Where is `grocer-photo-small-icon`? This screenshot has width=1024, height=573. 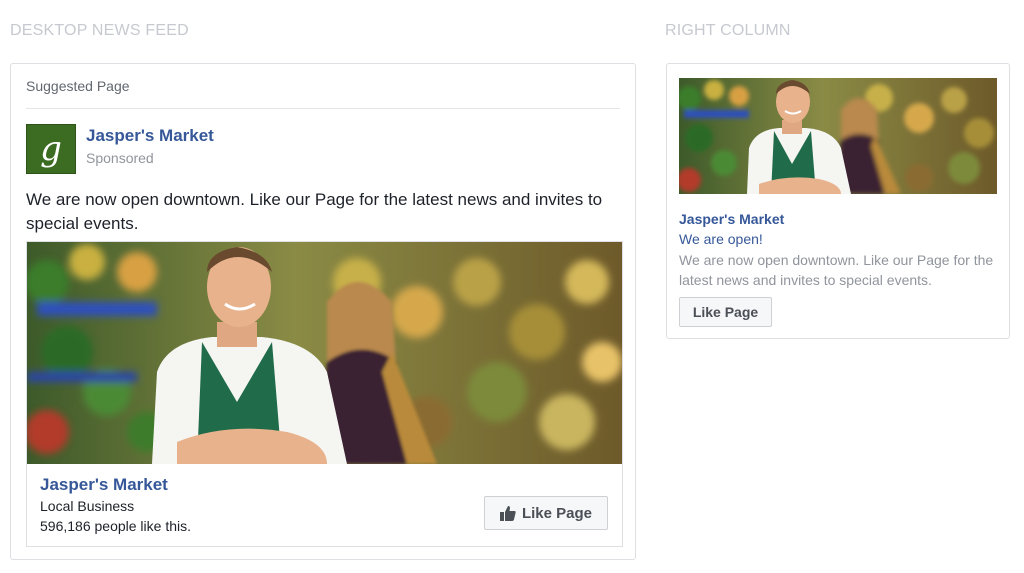 grocer-photo-small-icon is located at coordinates (838, 136).